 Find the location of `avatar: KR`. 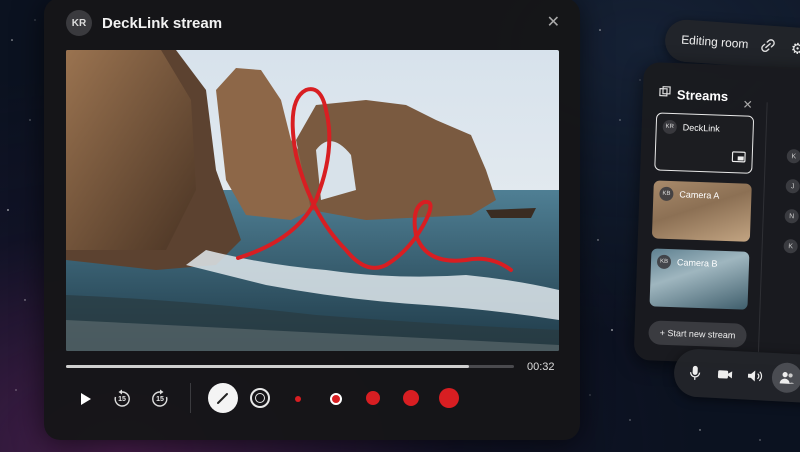

avatar: KR is located at coordinates (79, 23).